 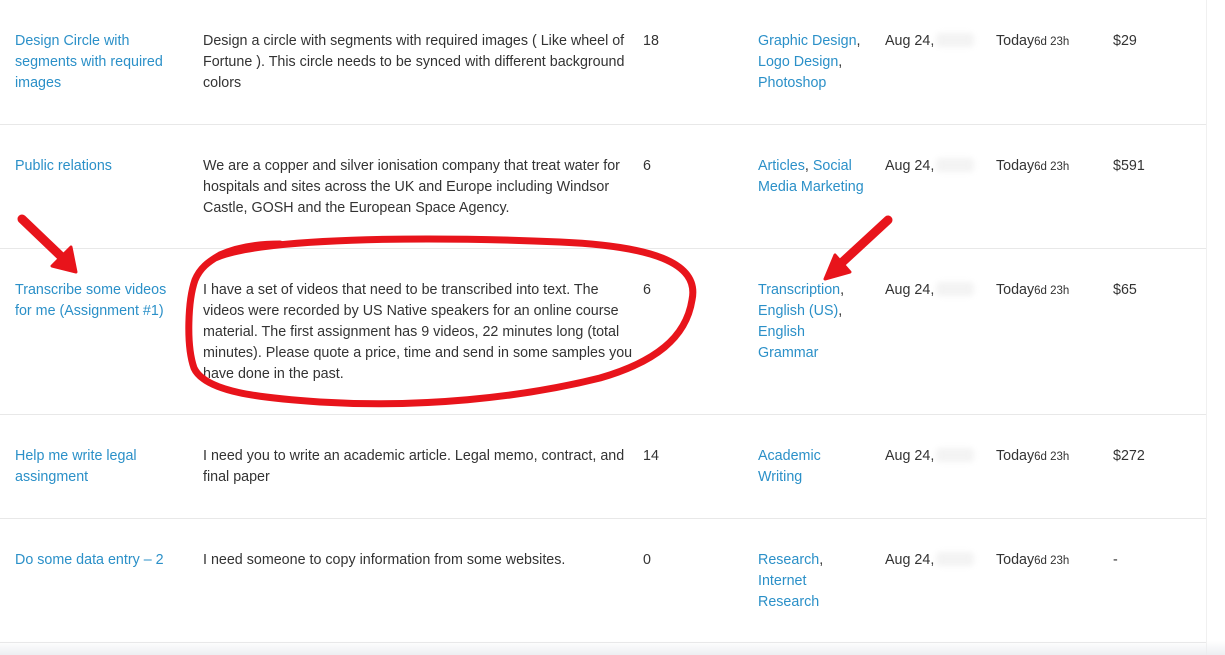 What do you see at coordinates (793, 343) in the screenshot?
I see `skill-link: English Grammar` at bounding box center [793, 343].